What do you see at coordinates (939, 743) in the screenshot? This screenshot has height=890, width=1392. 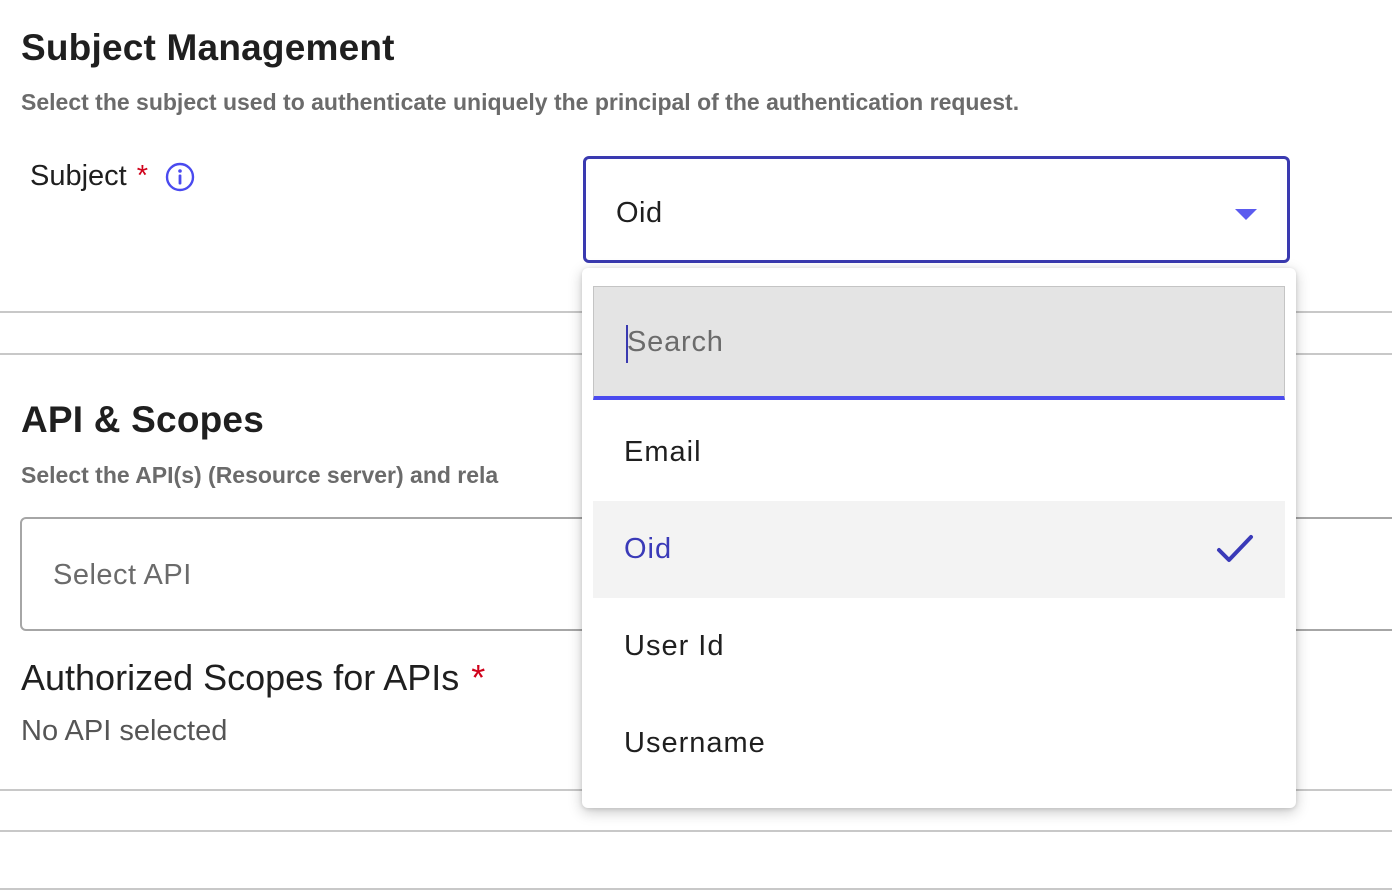 I see `dropdown-option-username: Username` at bounding box center [939, 743].